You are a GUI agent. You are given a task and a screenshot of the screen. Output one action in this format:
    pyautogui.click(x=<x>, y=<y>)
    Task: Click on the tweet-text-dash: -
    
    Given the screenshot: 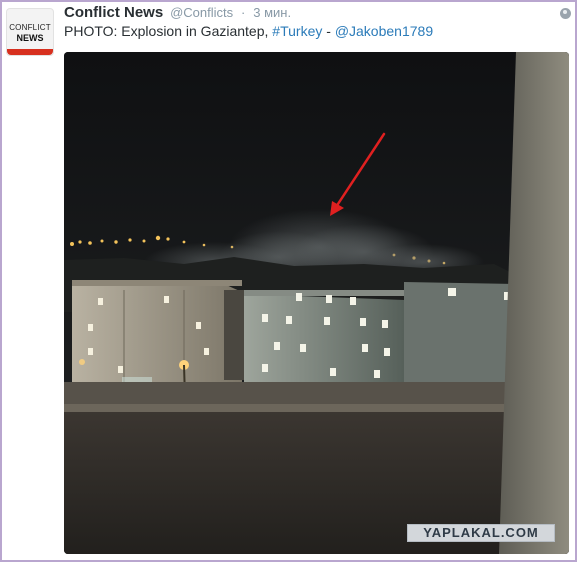 What is the action you would take?
    pyautogui.click(x=328, y=31)
    